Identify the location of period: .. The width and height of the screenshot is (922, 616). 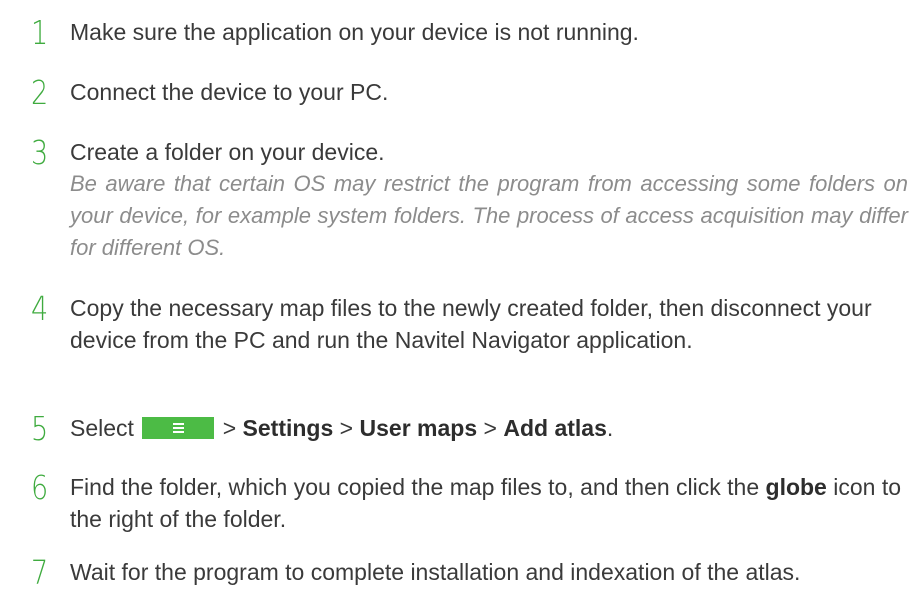
(610, 428).